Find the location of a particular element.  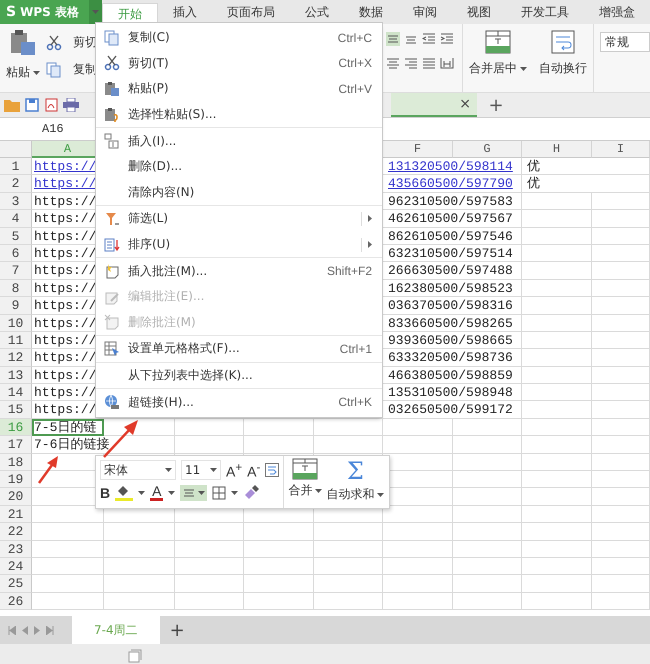

merge-button: 合并 is located at coordinates (305, 490).